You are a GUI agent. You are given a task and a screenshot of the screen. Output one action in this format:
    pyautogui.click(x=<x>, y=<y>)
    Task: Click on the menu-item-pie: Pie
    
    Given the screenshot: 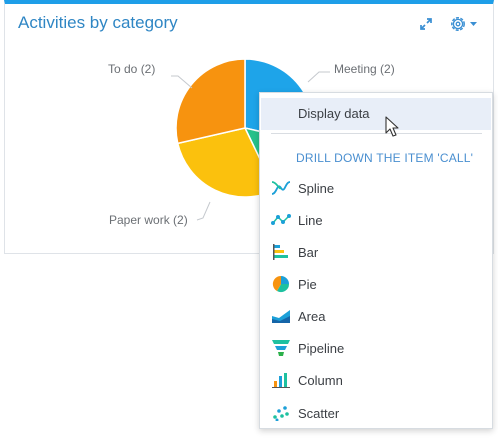 What is the action you would take?
    pyautogui.click(x=376, y=284)
    